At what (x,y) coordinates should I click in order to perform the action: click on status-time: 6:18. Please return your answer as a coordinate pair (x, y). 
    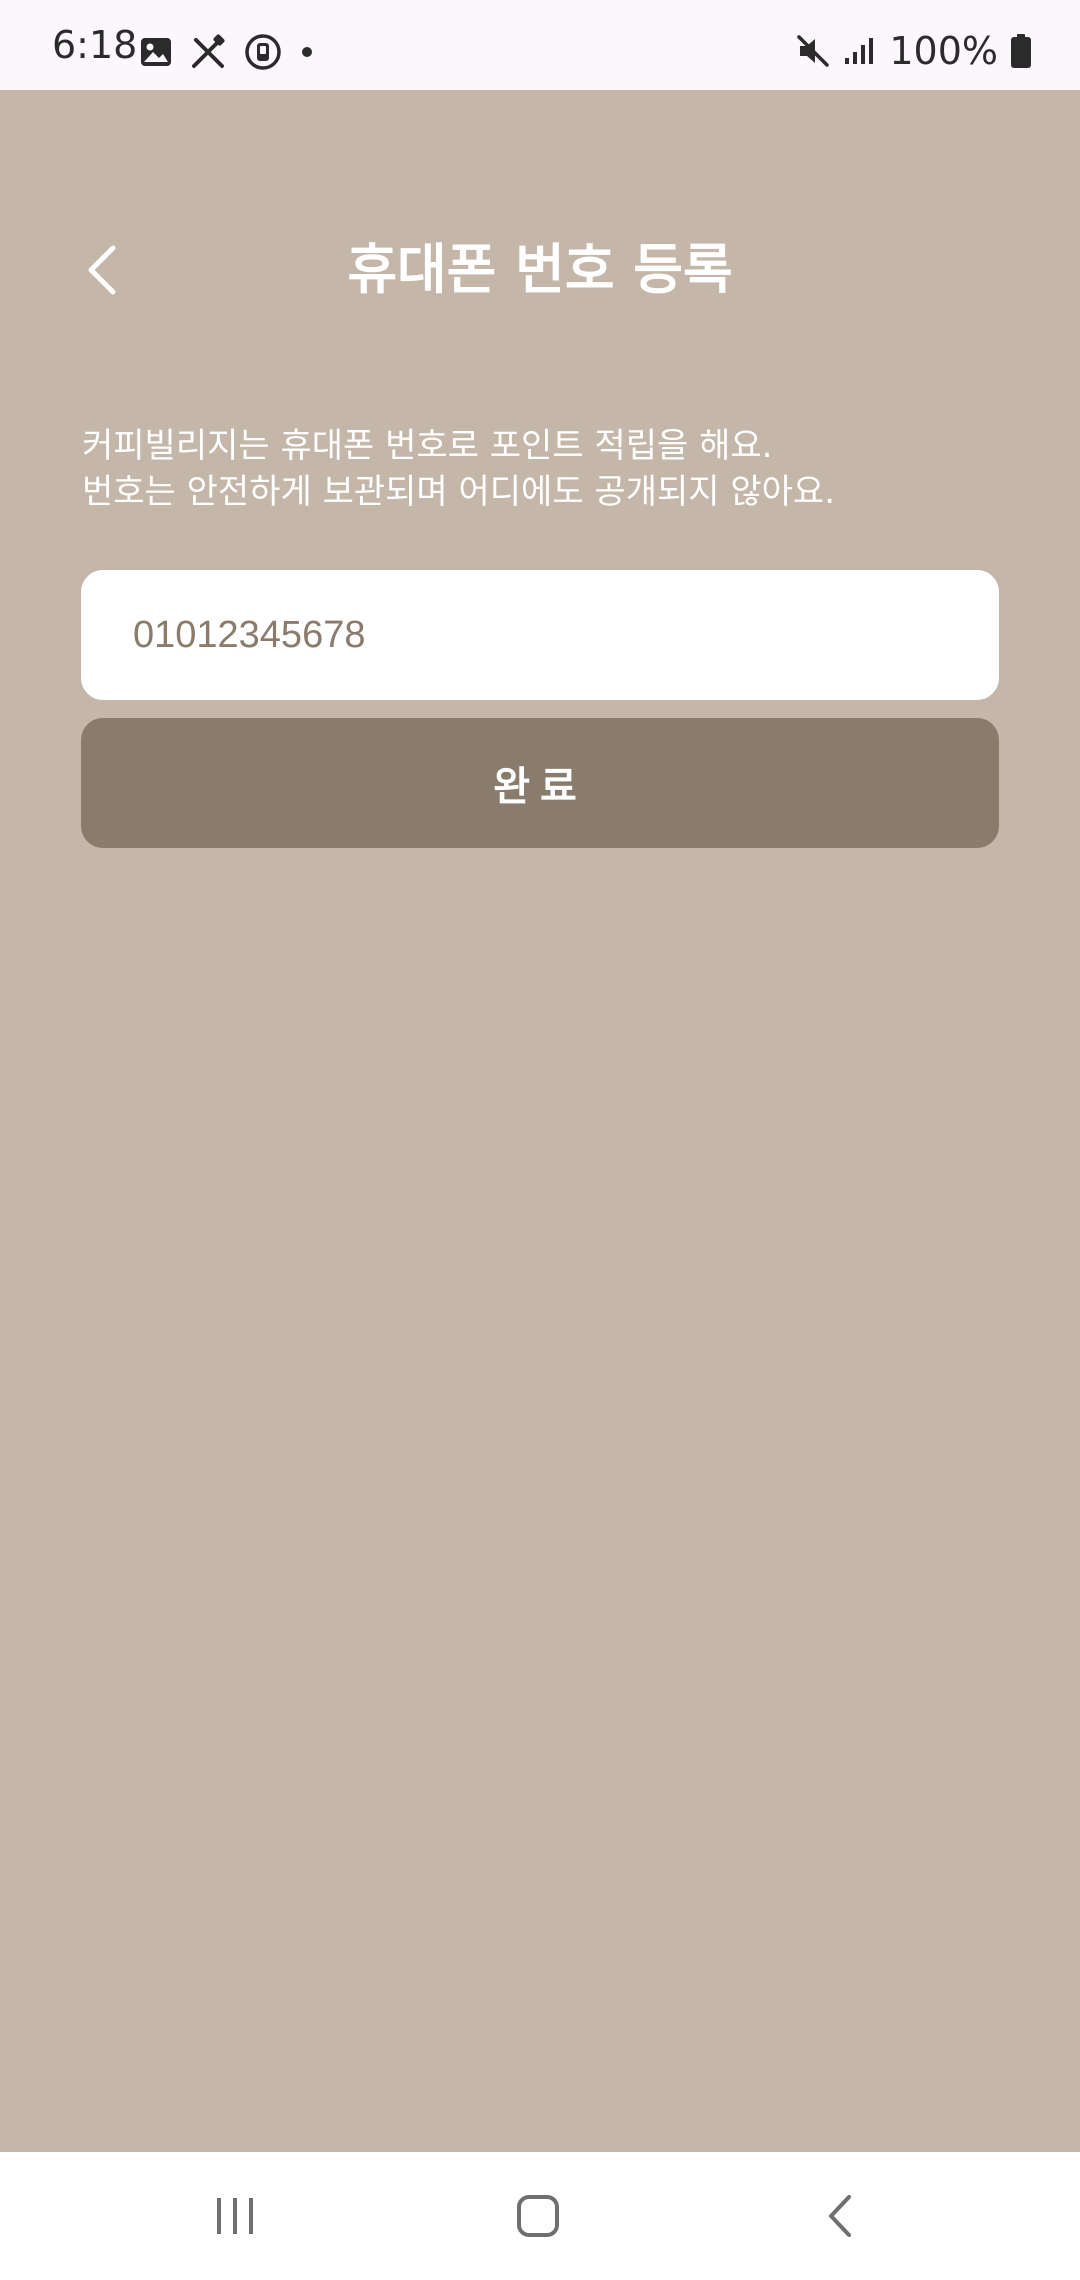
    Looking at the image, I should click on (95, 45).